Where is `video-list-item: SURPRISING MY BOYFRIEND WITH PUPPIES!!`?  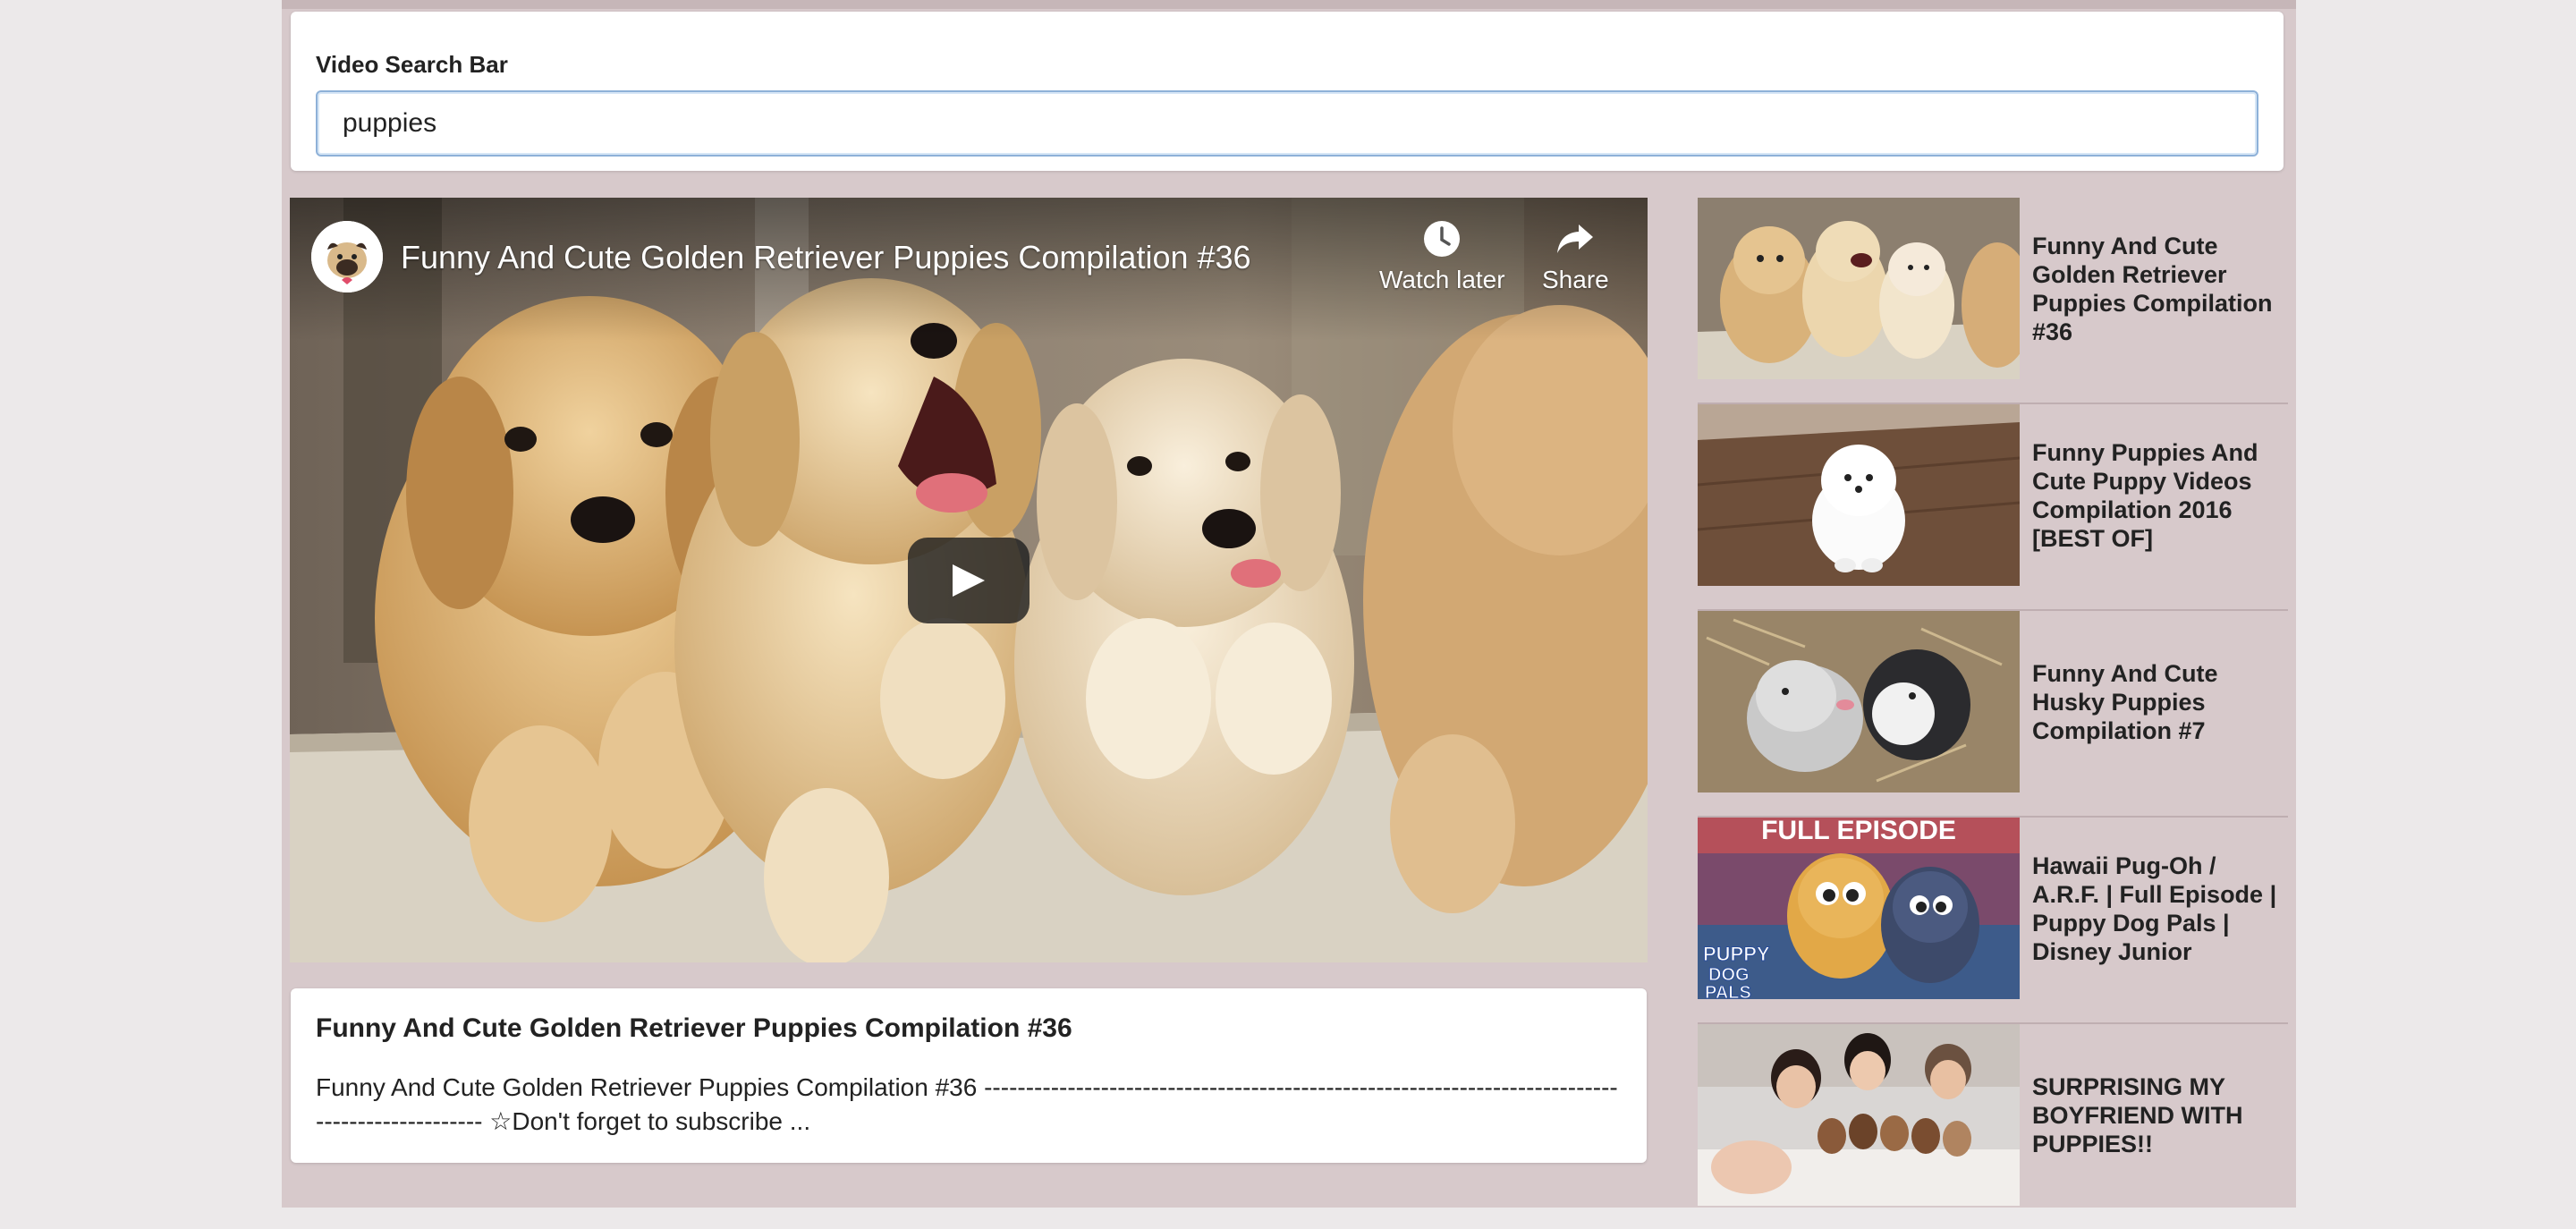
video-list-item: SURPRISING MY BOYFRIEND WITH PUPPIES!! is located at coordinates (1993, 1126).